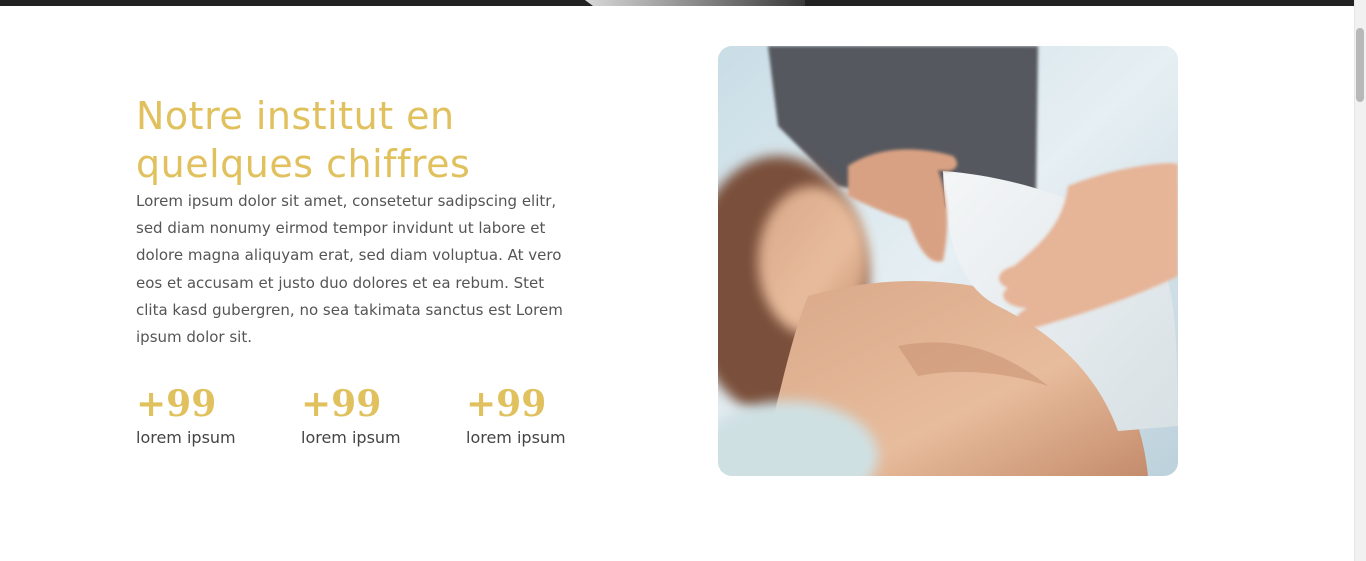  What do you see at coordinates (303, 140) in the screenshot?
I see `section-title: Notre institut en quelques chiffres` at bounding box center [303, 140].